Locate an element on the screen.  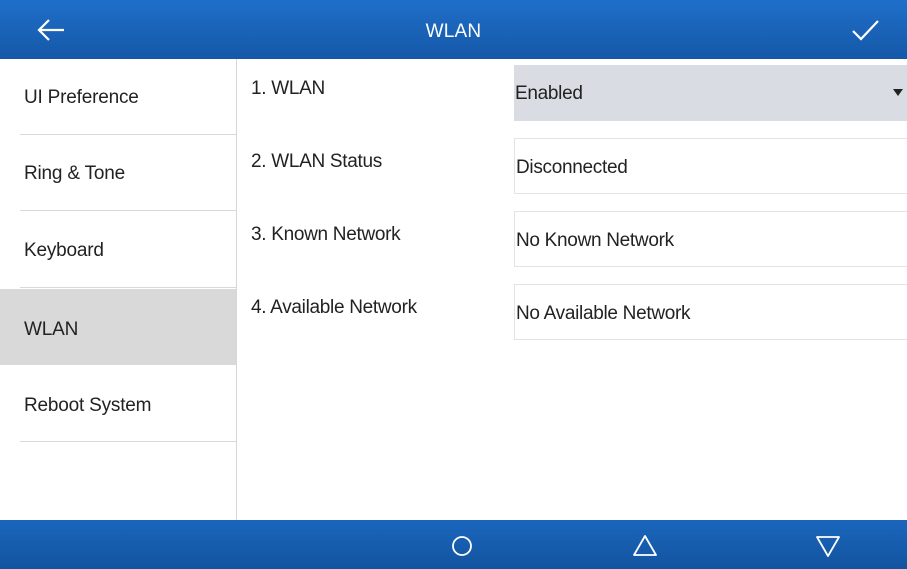
dropdown-caret-icon is located at coordinates (898, 92).